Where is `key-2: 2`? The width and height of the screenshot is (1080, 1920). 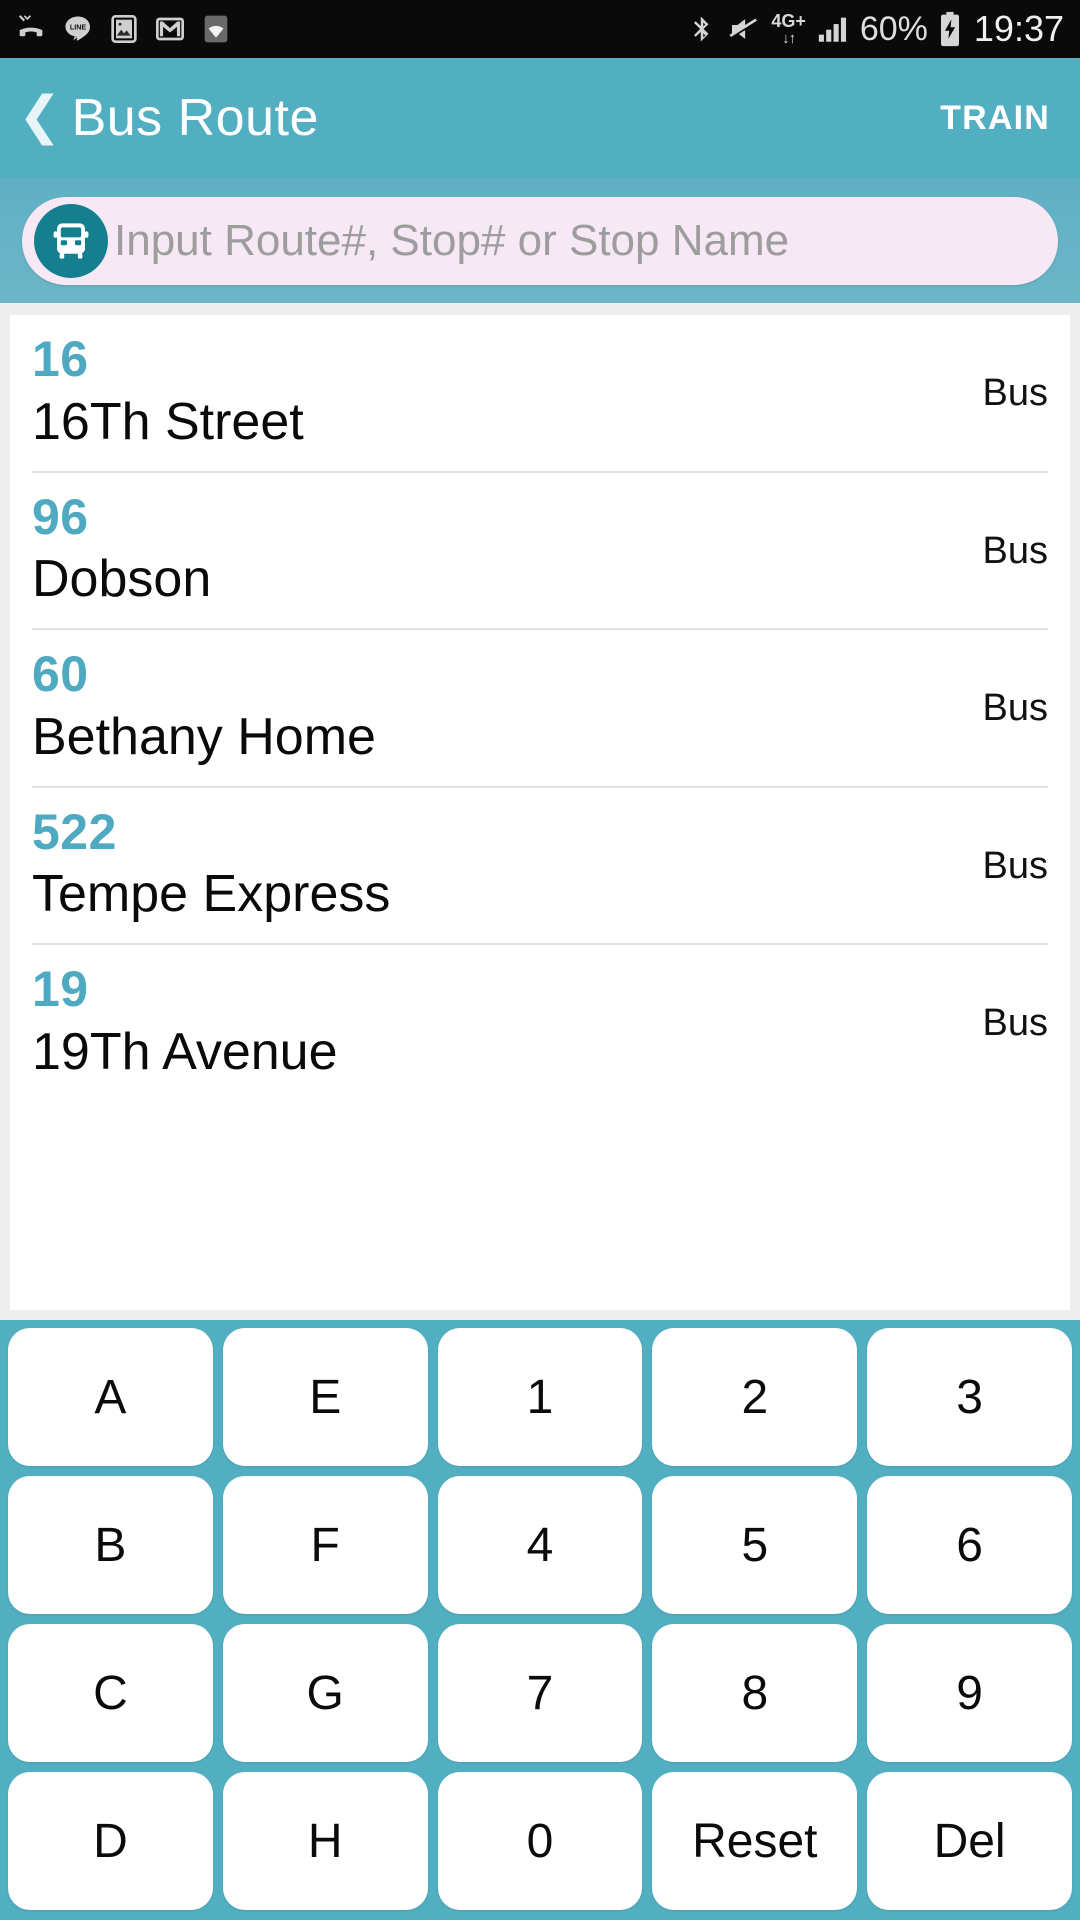
key-2: 2 is located at coordinates (755, 1397).